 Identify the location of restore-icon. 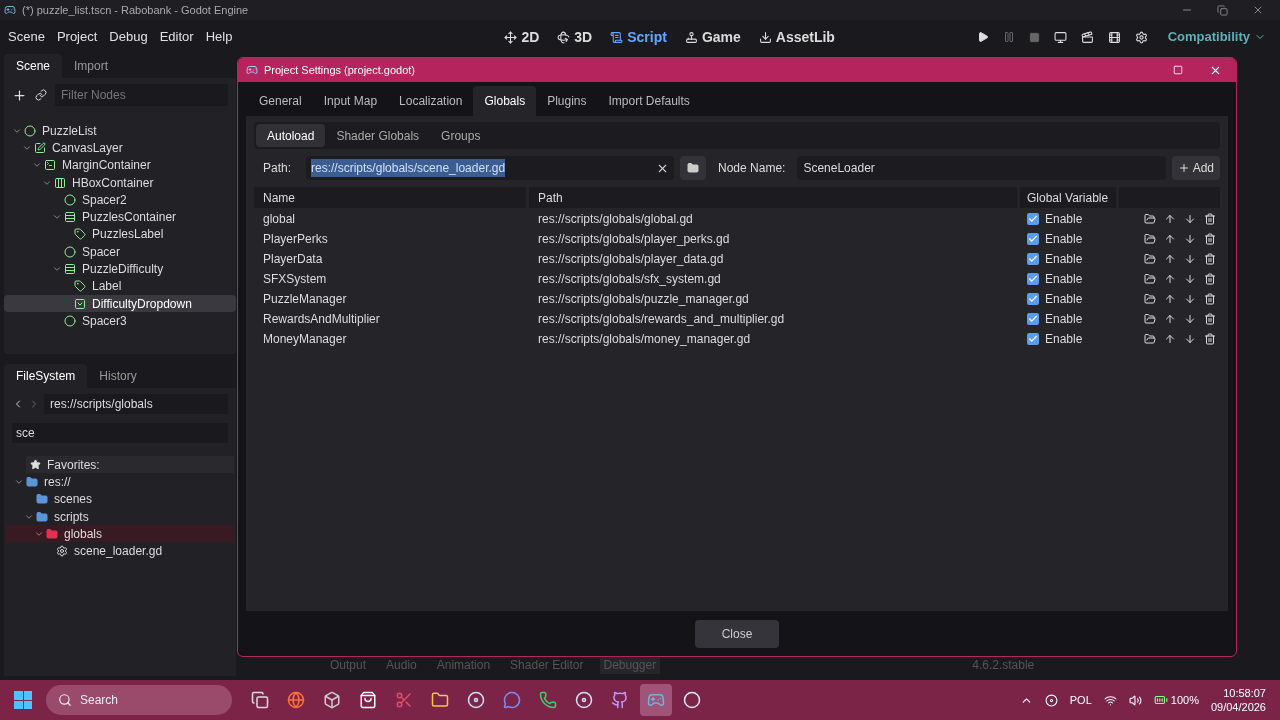
(1222, 10).